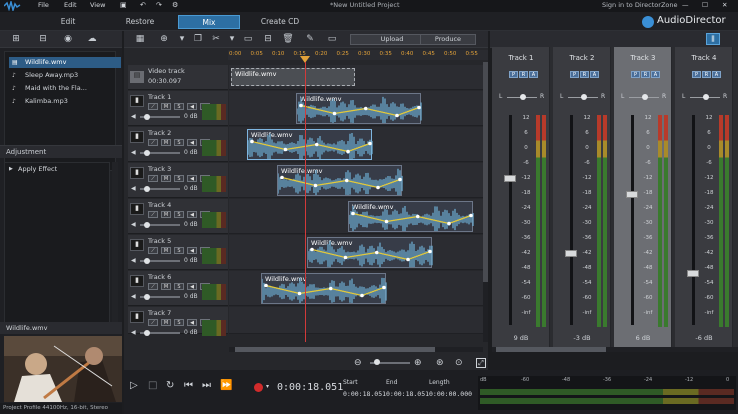 The image size is (738, 414). I want to click on fit-to-window-icon: ⤢, so click(481, 363).